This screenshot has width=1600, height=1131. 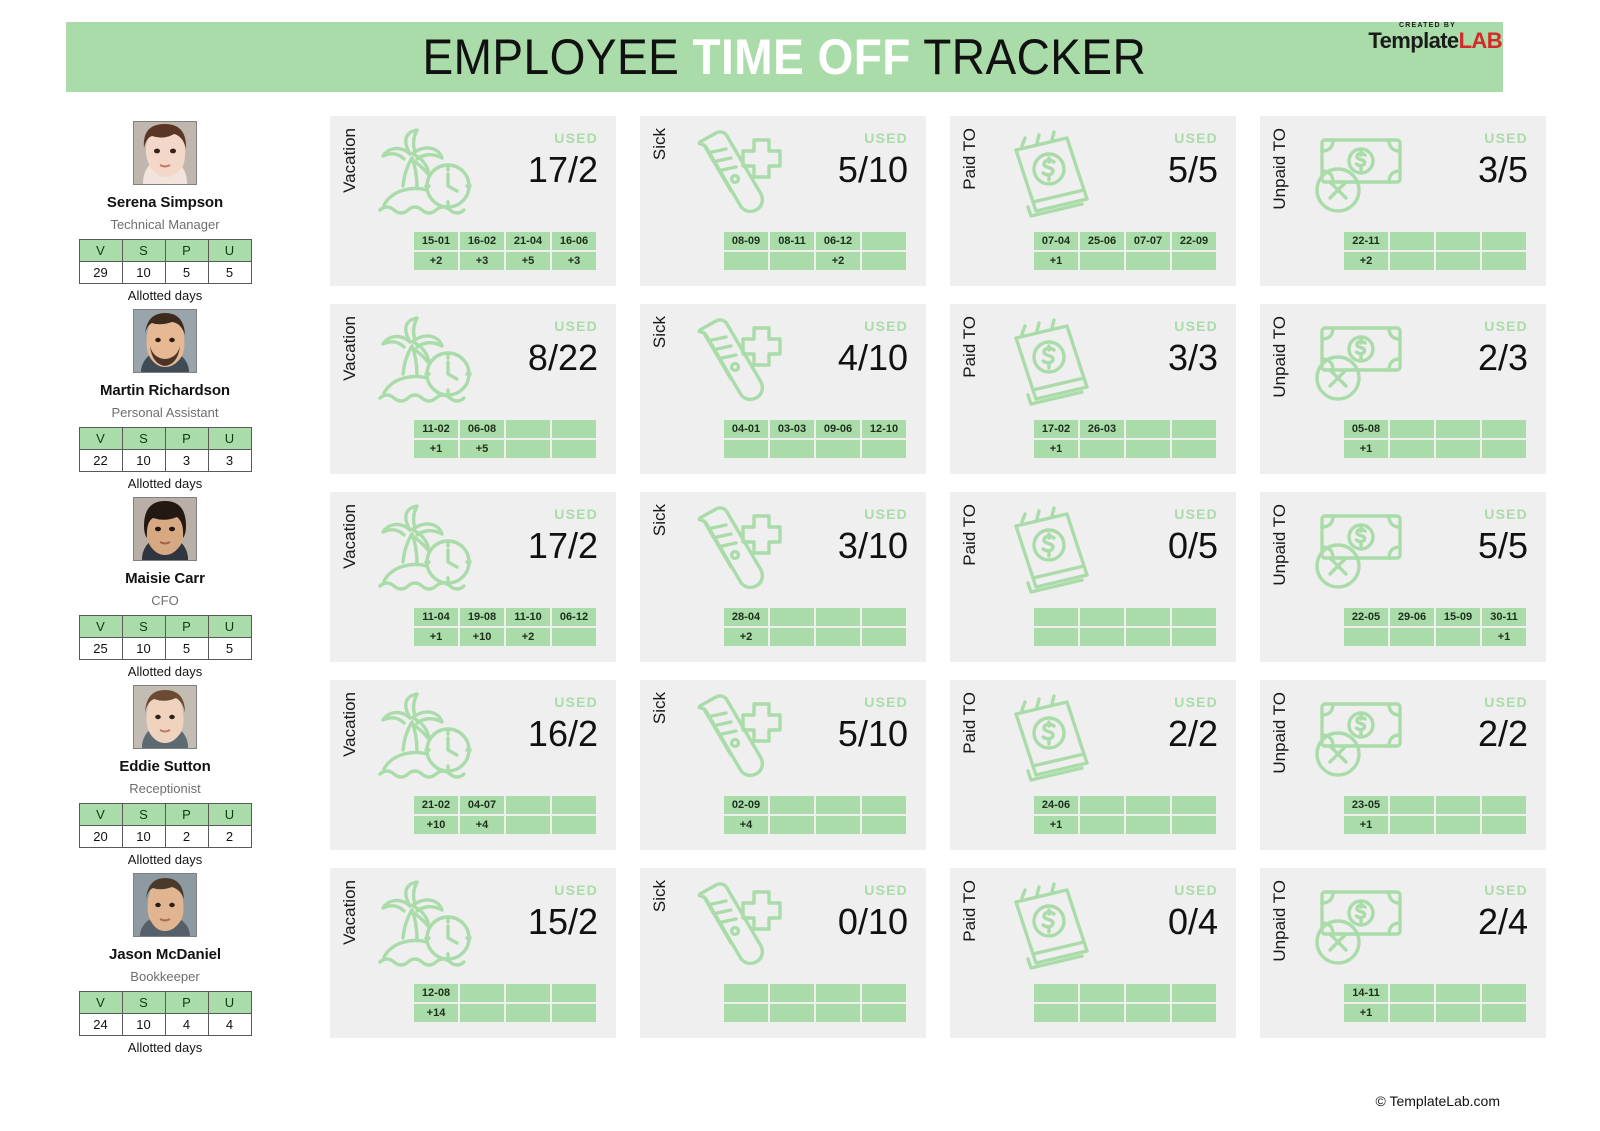 I want to click on days-cell: +5, so click(x=528, y=261).